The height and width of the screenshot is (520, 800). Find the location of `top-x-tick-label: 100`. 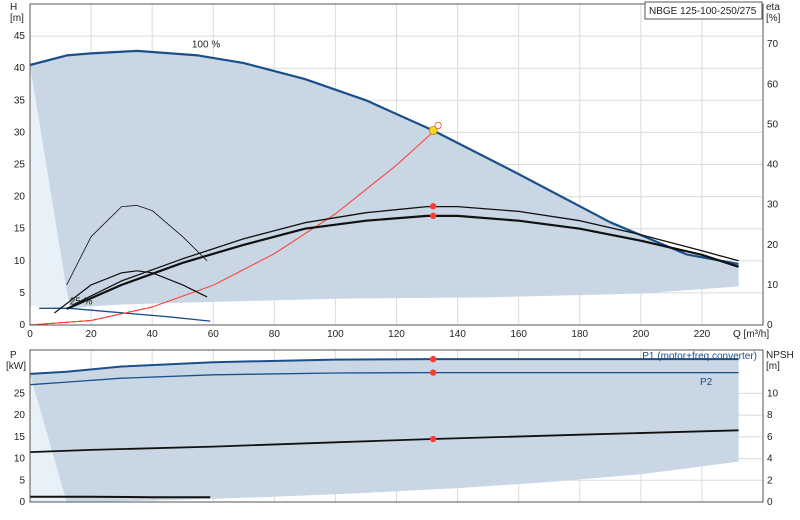

top-x-tick-label: 100 is located at coordinates (335, 334).